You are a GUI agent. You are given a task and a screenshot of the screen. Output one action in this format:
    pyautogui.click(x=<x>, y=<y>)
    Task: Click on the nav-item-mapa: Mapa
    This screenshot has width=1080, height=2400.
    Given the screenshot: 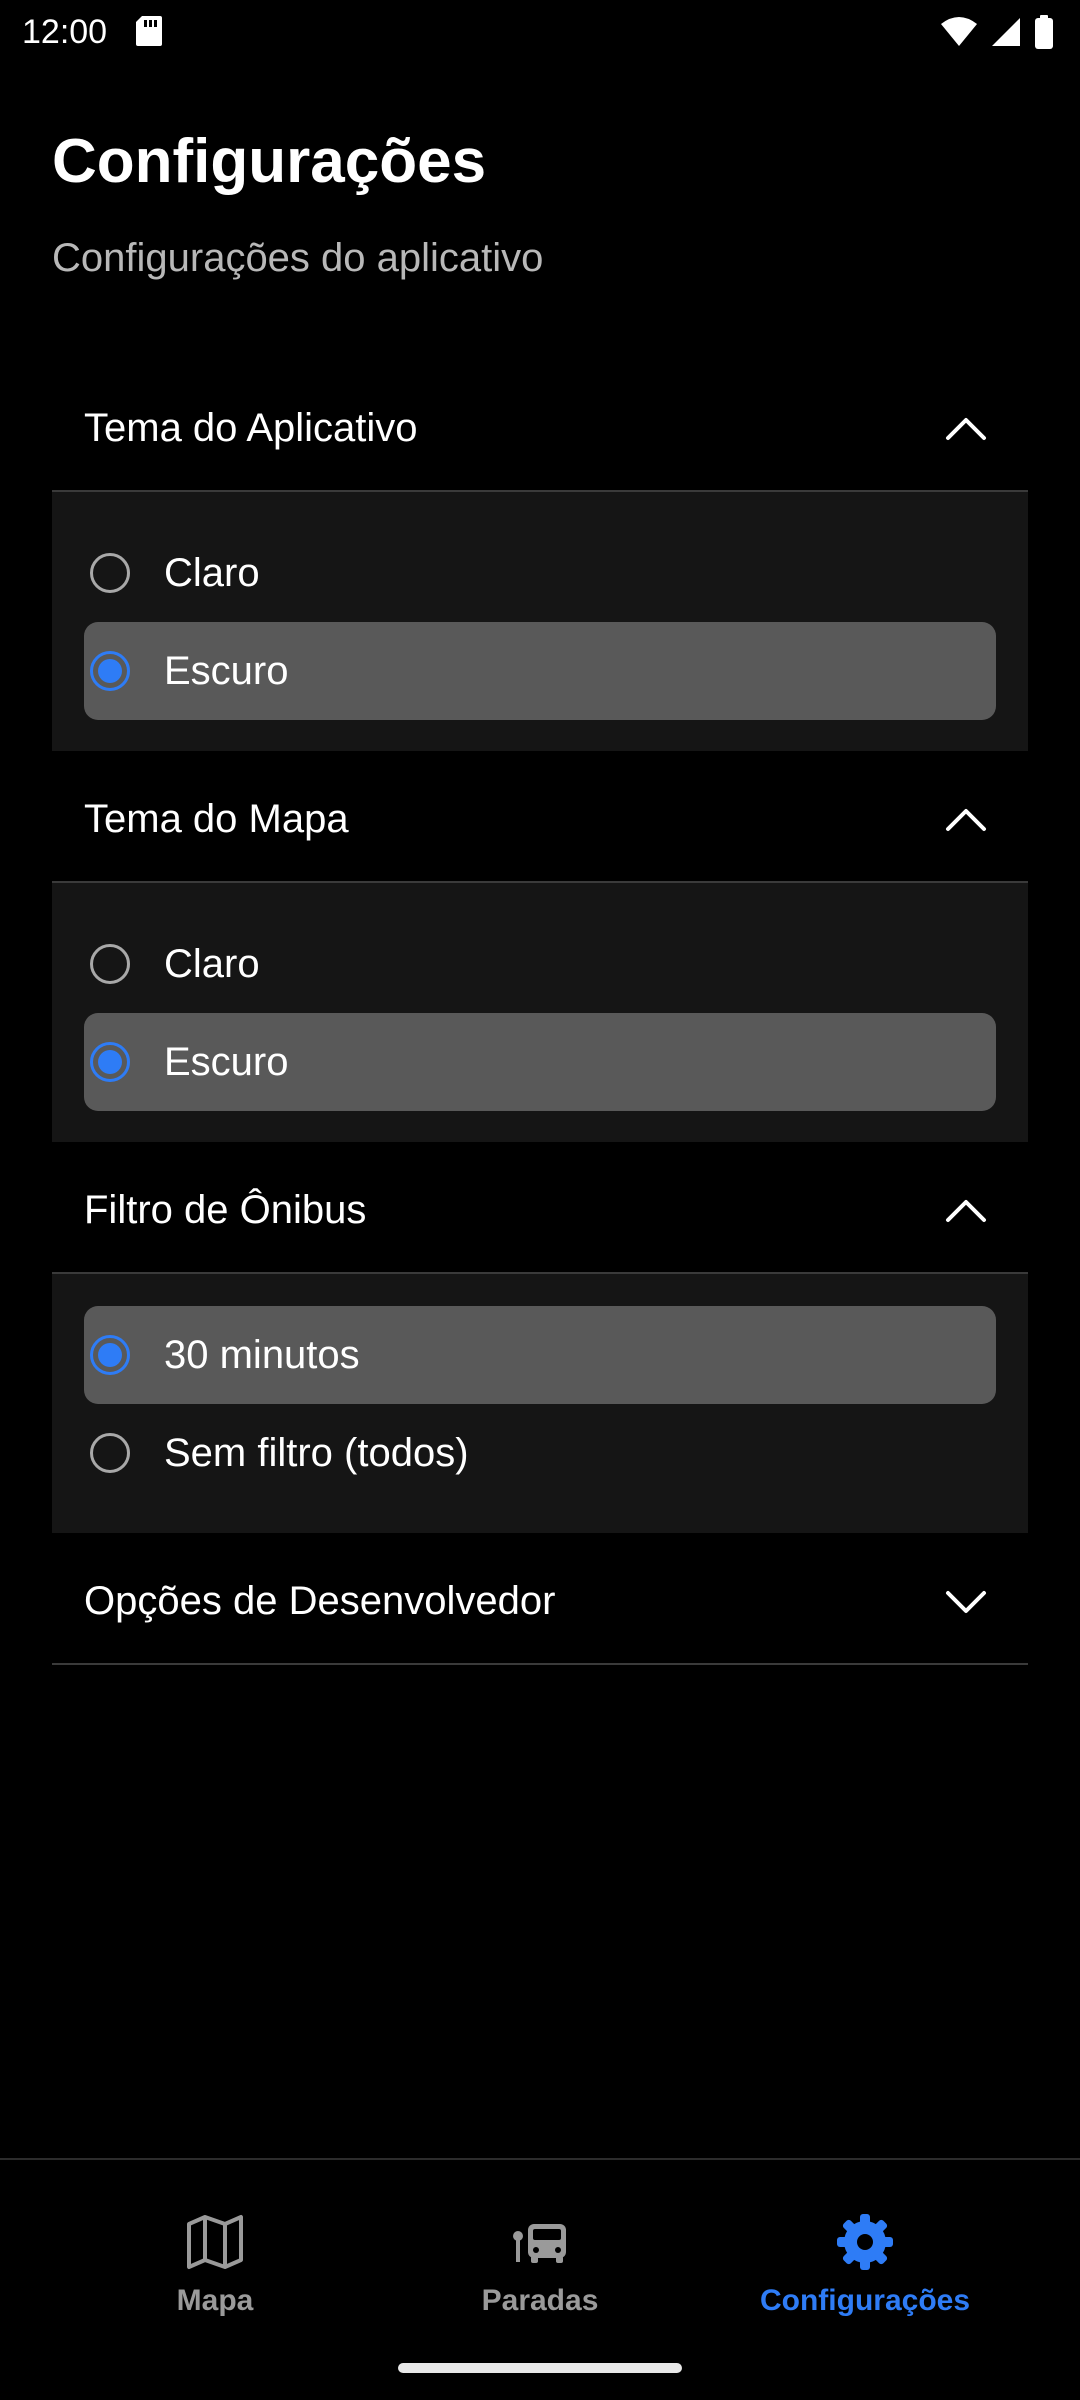 What is the action you would take?
    pyautogui.click(x=215, y=2280)
    